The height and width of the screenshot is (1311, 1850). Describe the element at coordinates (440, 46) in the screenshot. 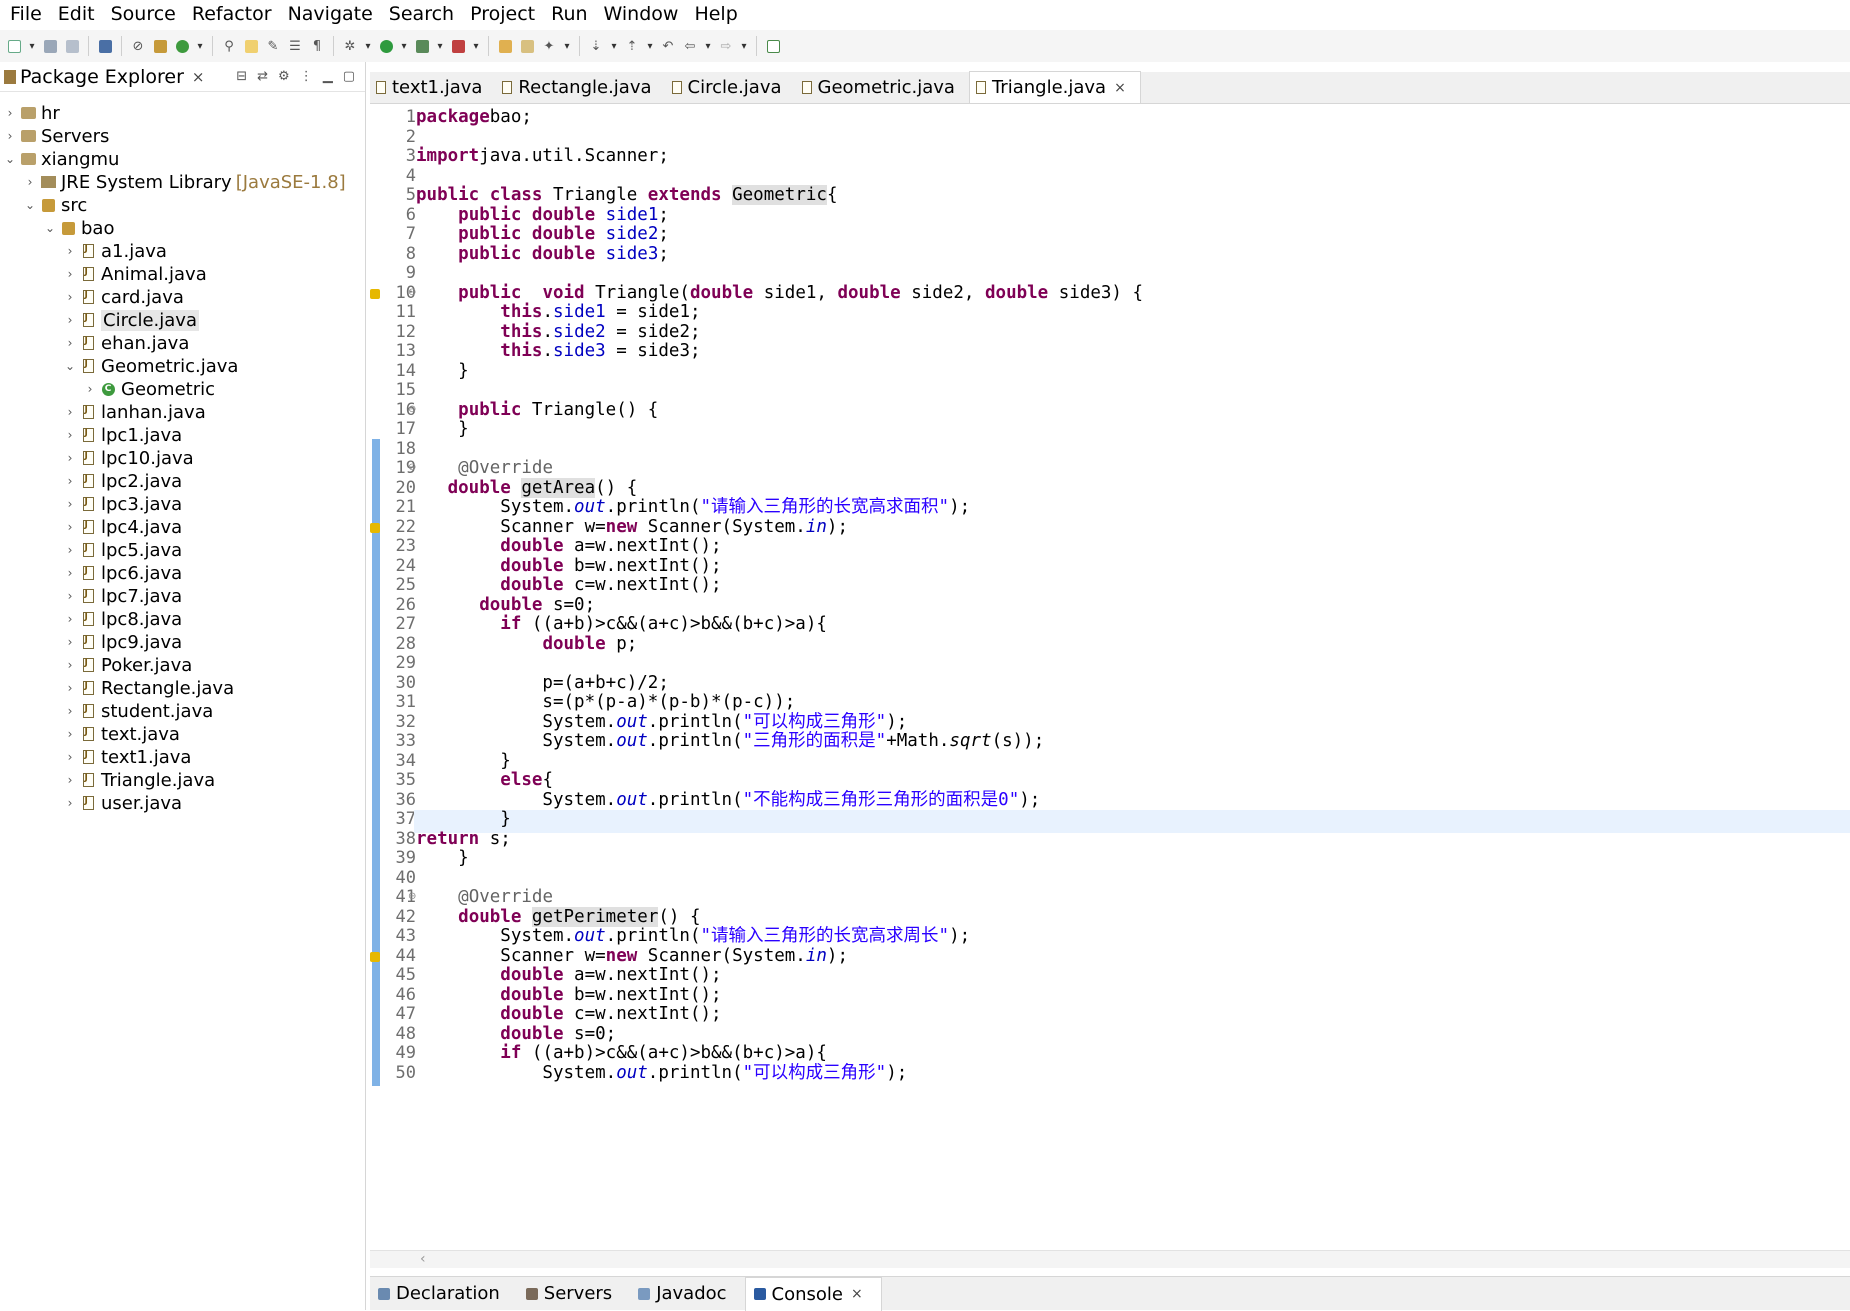

I see `coverage-dropdown-icon: ▾` at that location.